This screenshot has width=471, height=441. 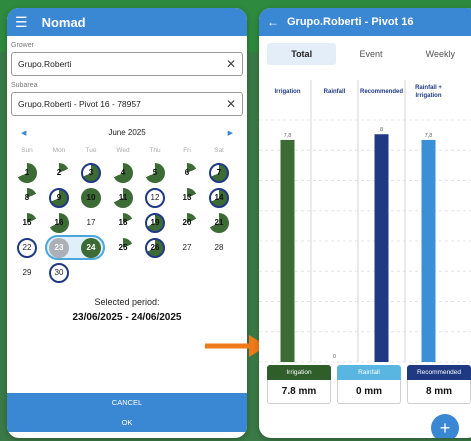 I want to click on irrigation-card: Irrigation 7.8 mm, so click(x=299, y=384).